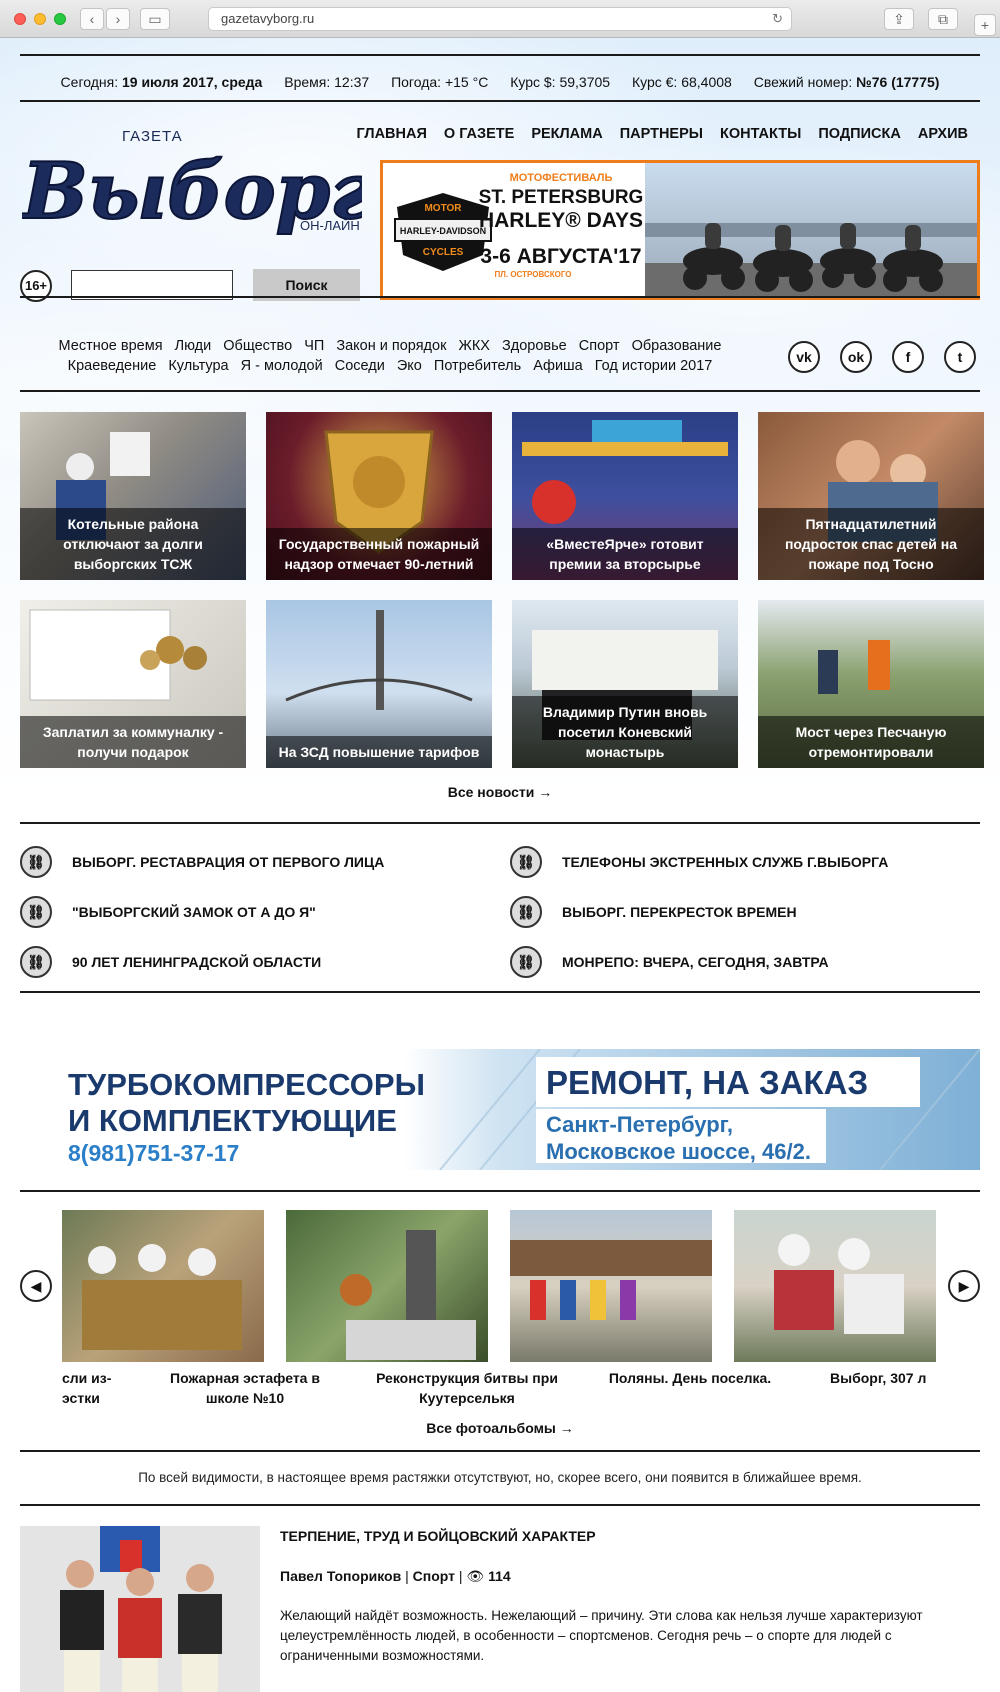 The width and height of the screenshot is (1000, 1692). Describe the element at coordinates (707, 1082) in the screenshot. I see `svg-text: РЕМОНТ, НА ЗАКАЗ` at that location.